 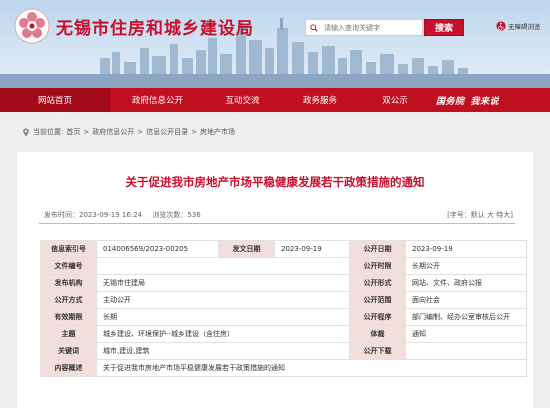 What do you see at coordinates (467, 100) in the screenshot?
I see `nav-badges: 国务院 我来说` at bounding box center [467, 100].